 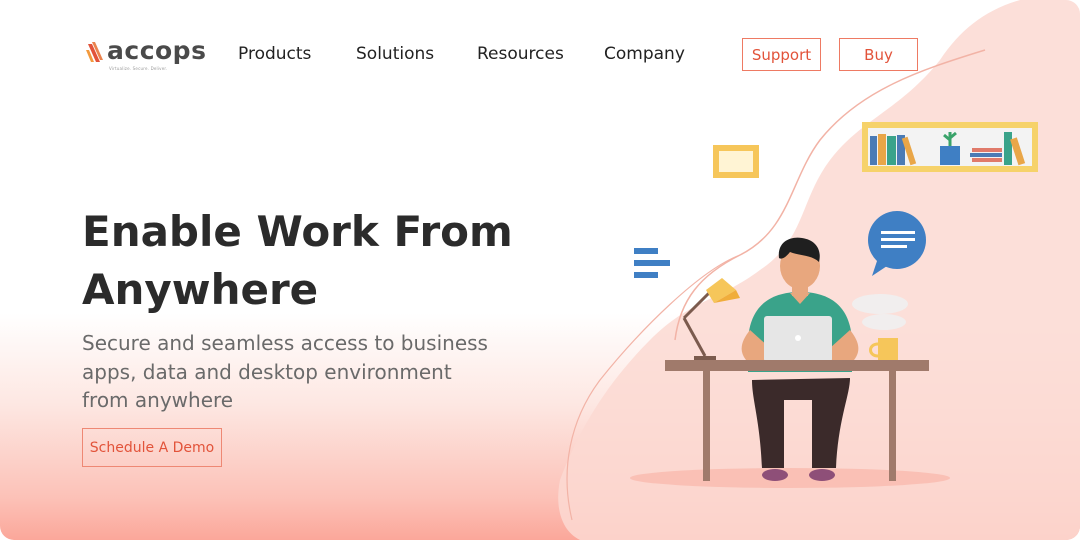 I want to click on schedule-demo-button: Schedule A Demo, so click(x=152, y=447).